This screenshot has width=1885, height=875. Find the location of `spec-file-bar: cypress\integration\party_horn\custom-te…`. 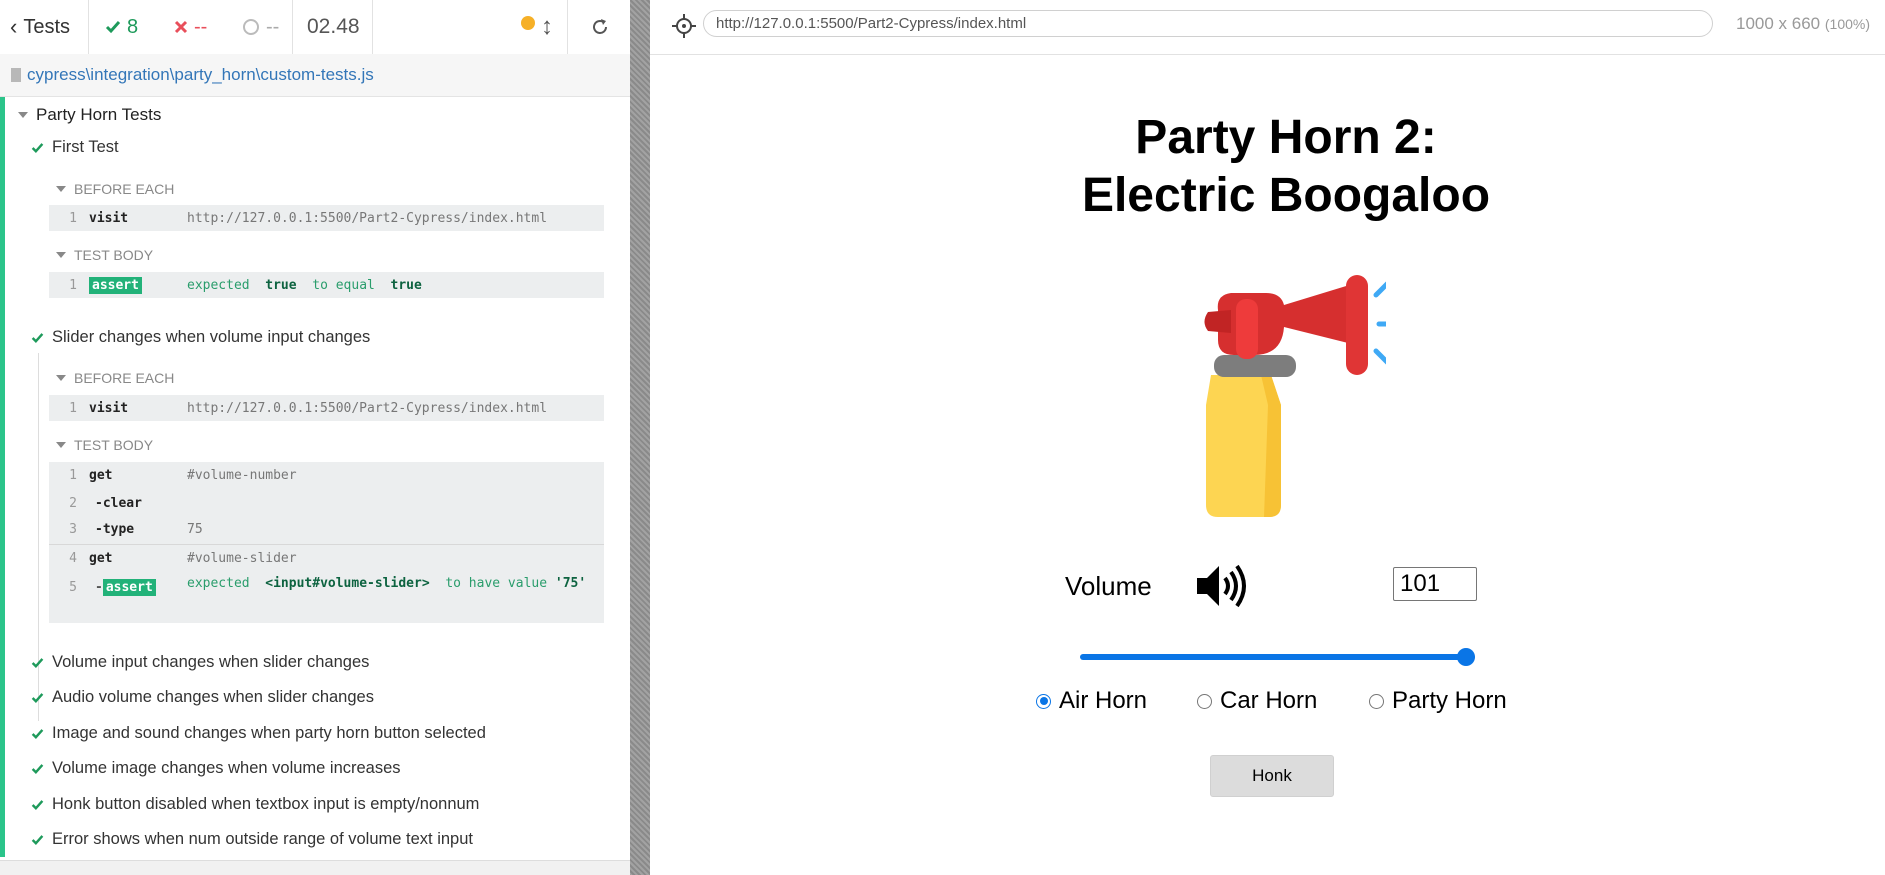

spec-file-bar: cypress\integration\party_horn\custom-te… is located at coordinates (315, 75).